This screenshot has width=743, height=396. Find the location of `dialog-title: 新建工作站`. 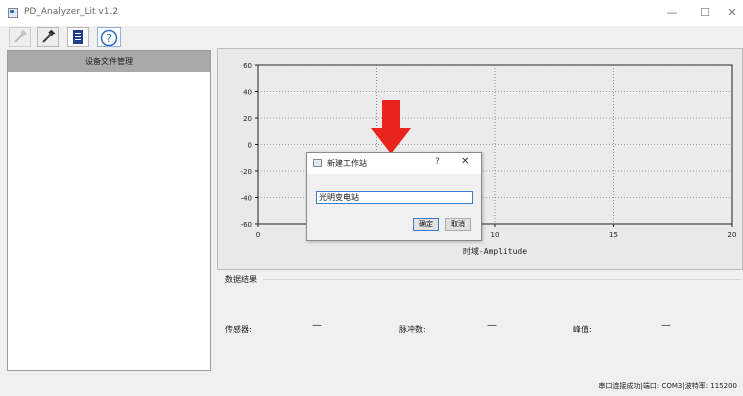

dialog-title: 新建工作站 is located at coordinates (347, 163).